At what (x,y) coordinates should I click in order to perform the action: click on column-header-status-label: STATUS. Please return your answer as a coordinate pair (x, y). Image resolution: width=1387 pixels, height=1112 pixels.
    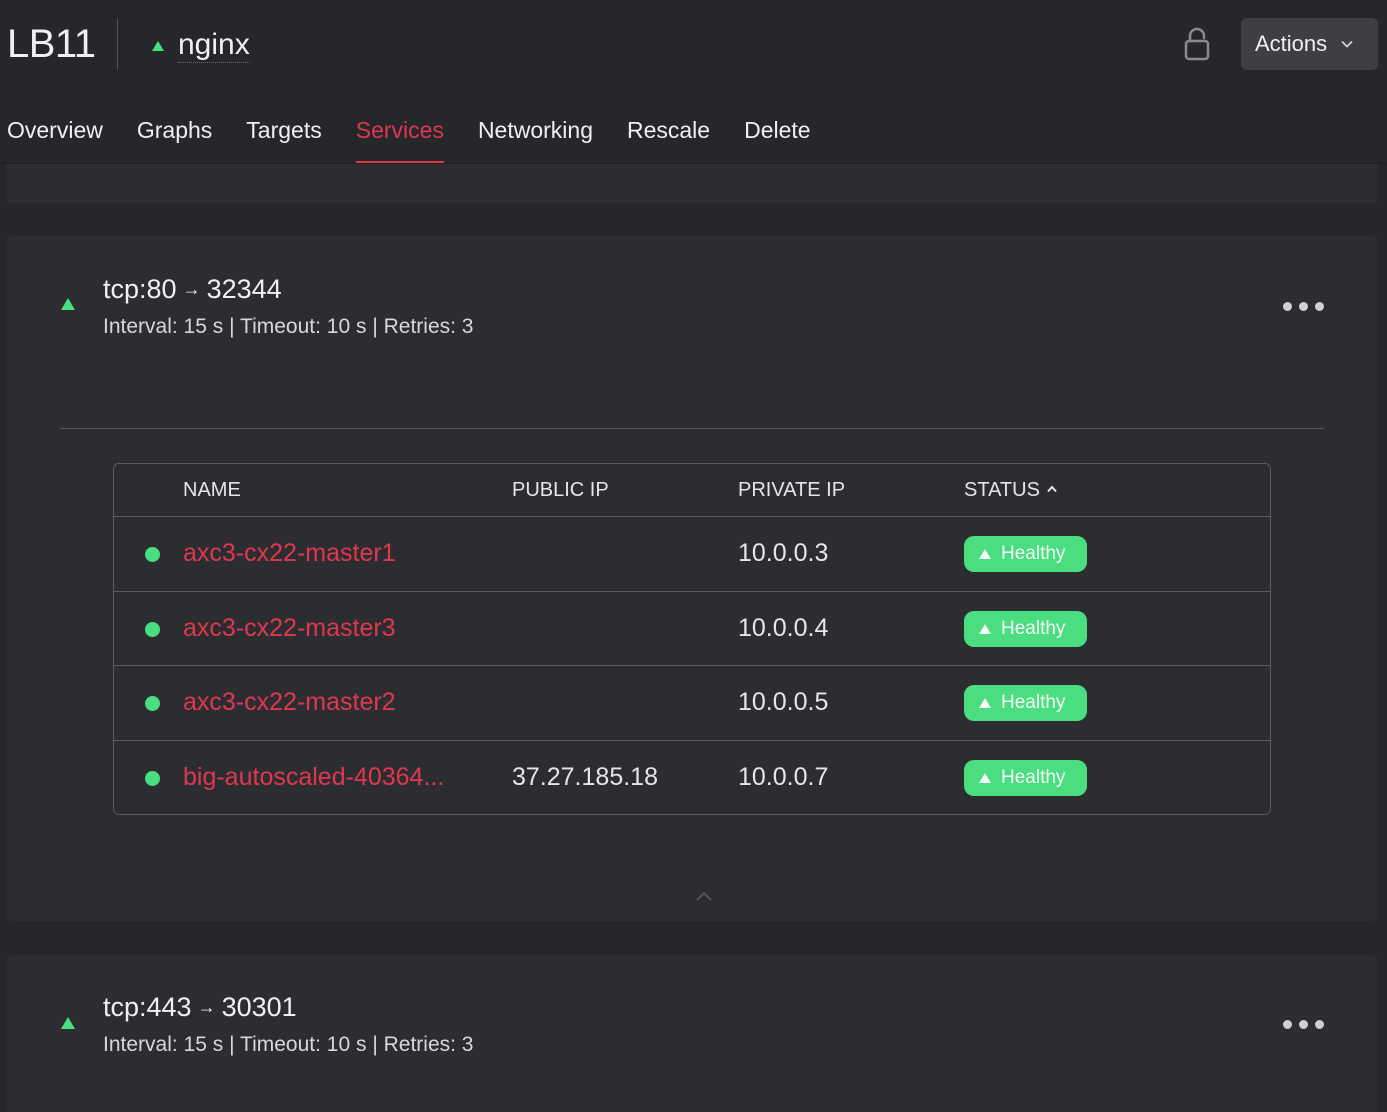
    Looking at the image, I should click on (1002, 490).